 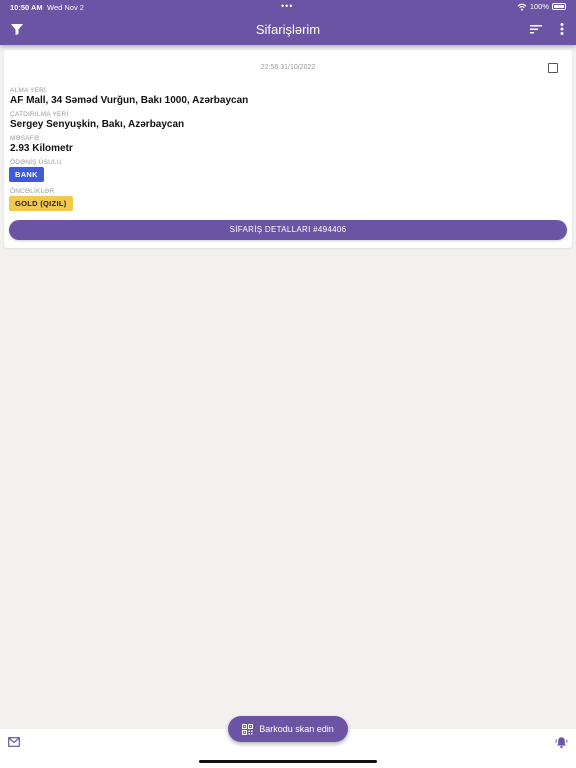 I want to click on priority-label: ÖNCƏLİKLƏR, so click(x=32, y=191).